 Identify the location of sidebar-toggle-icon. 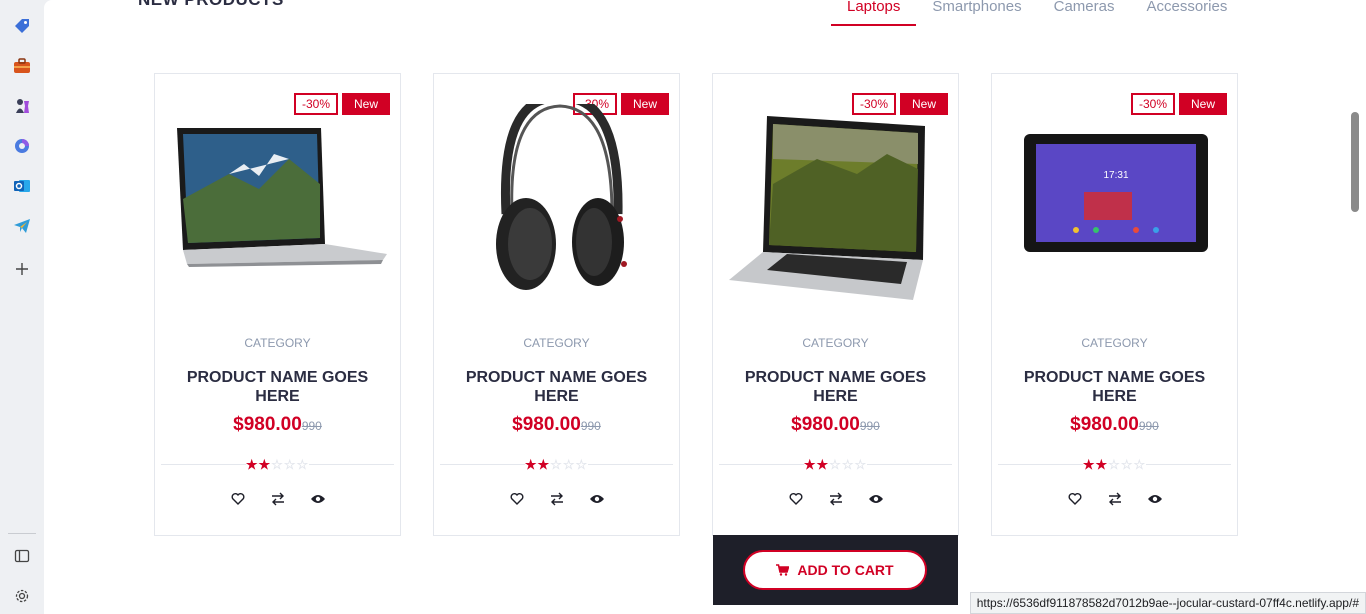
(22, 556).